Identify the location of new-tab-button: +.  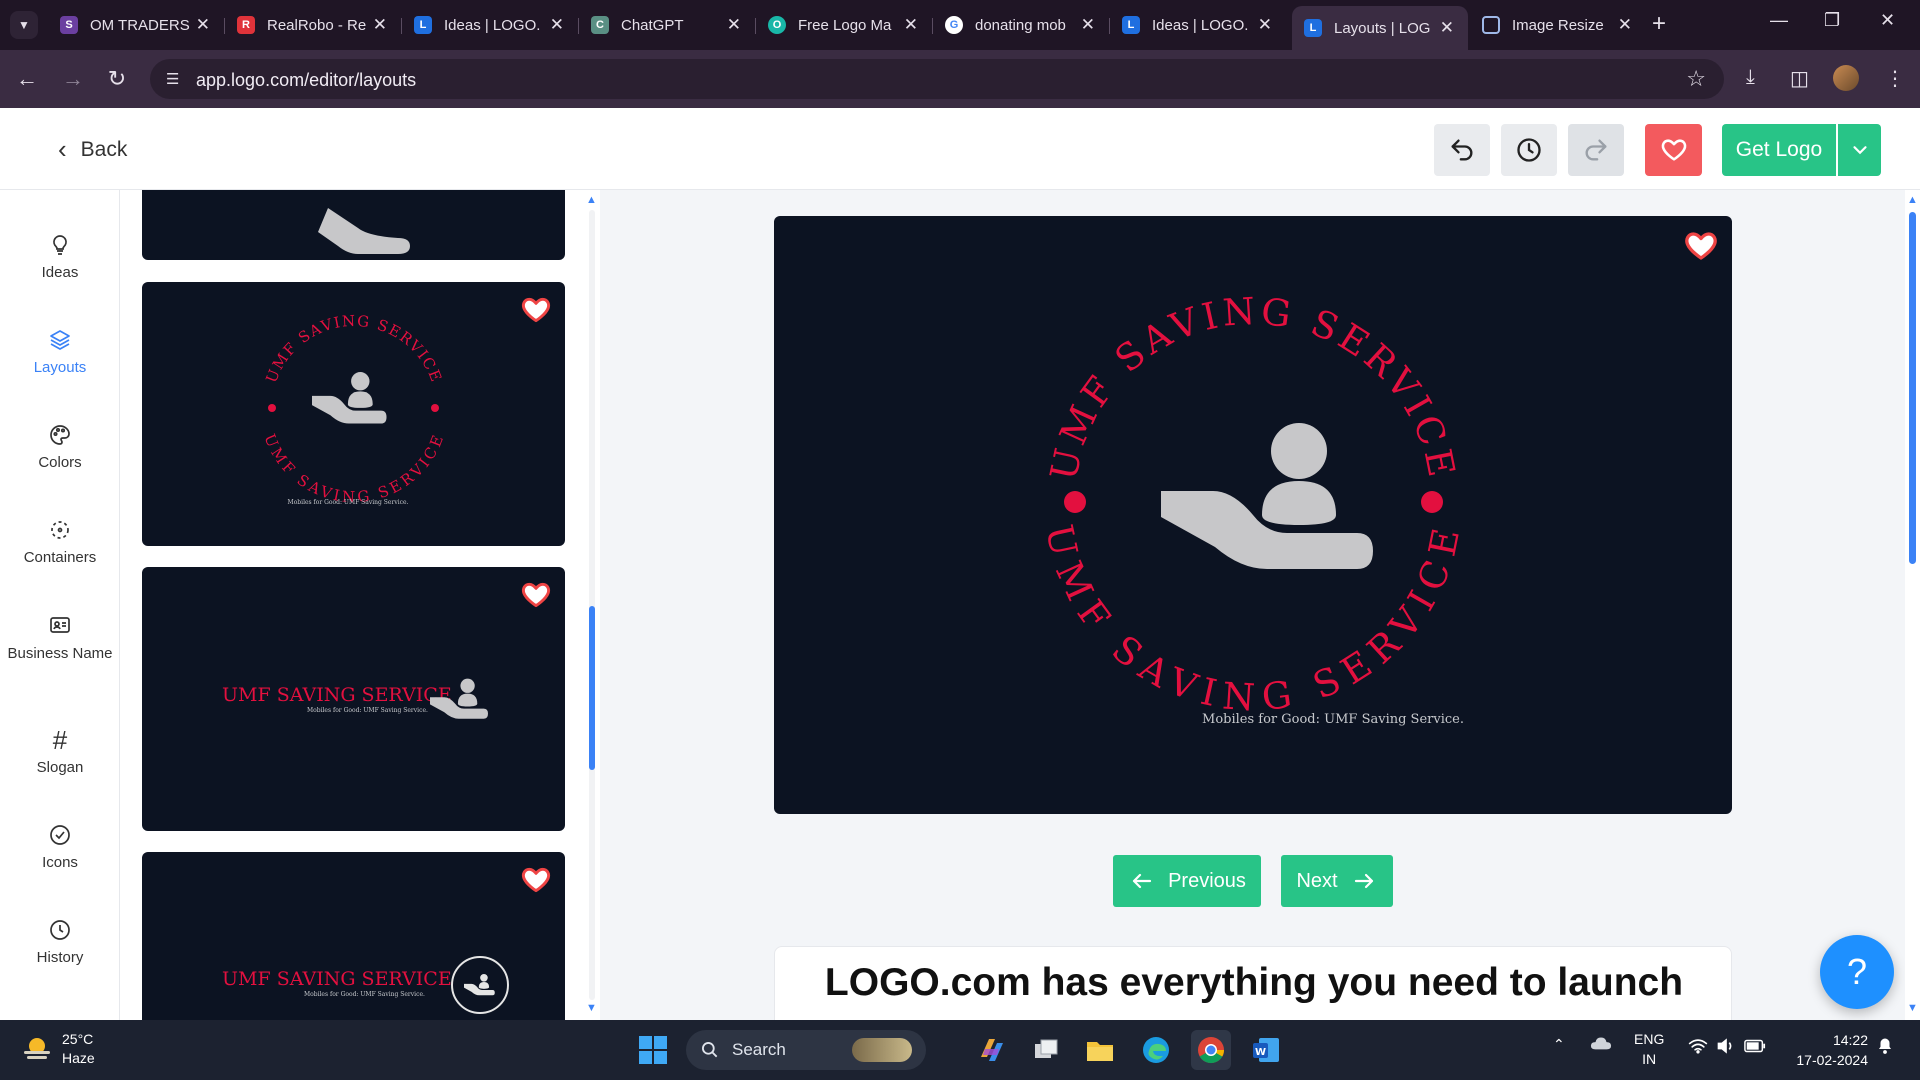
(1659, 24).